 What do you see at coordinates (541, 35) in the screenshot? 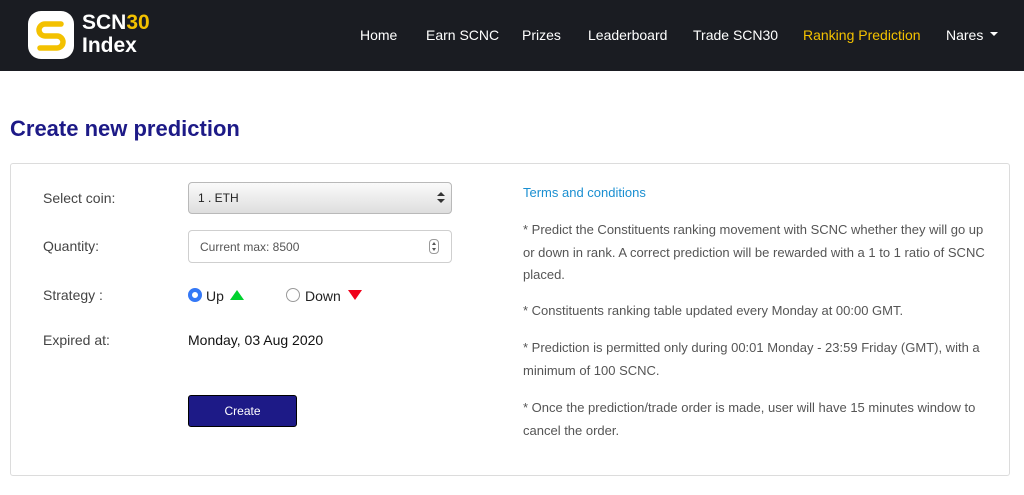
I see `nav-prizes: Prizes` at bounding box center [541, 35].